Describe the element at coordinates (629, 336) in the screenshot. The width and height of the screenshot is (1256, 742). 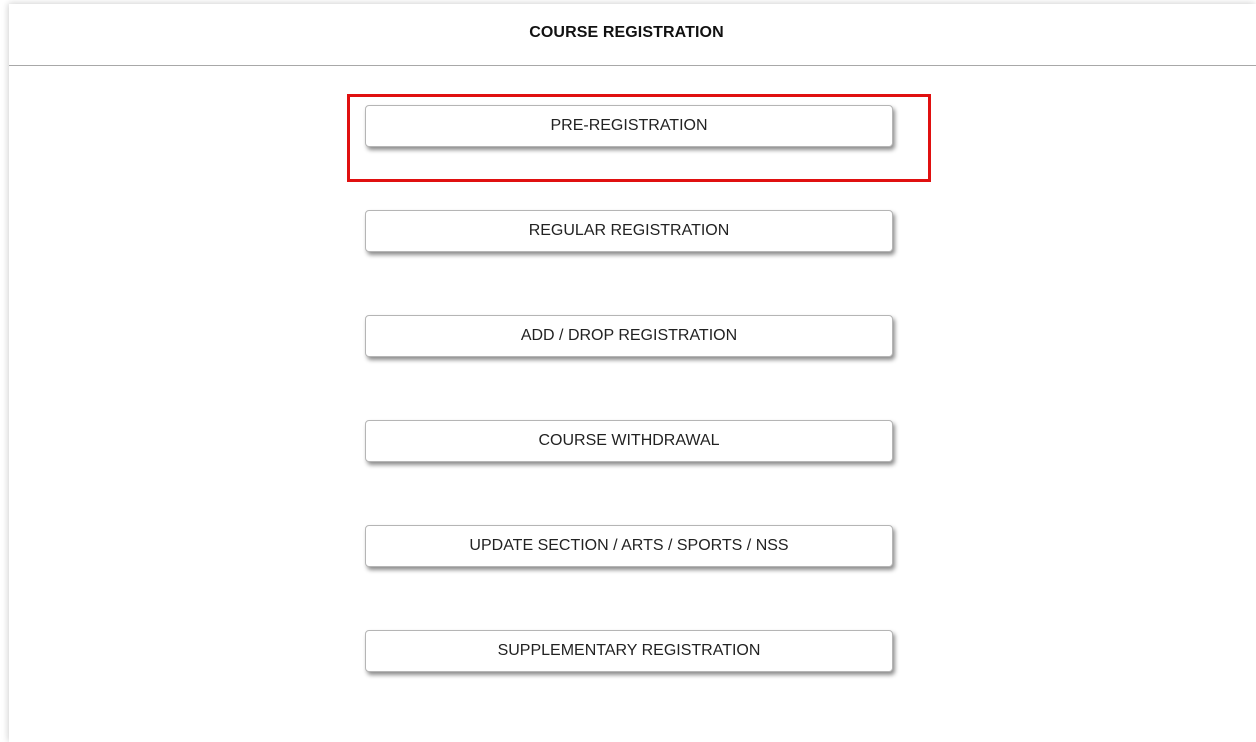
I see `add-drop-registration-button: ADD / DROP REGISTRATION` at that location.